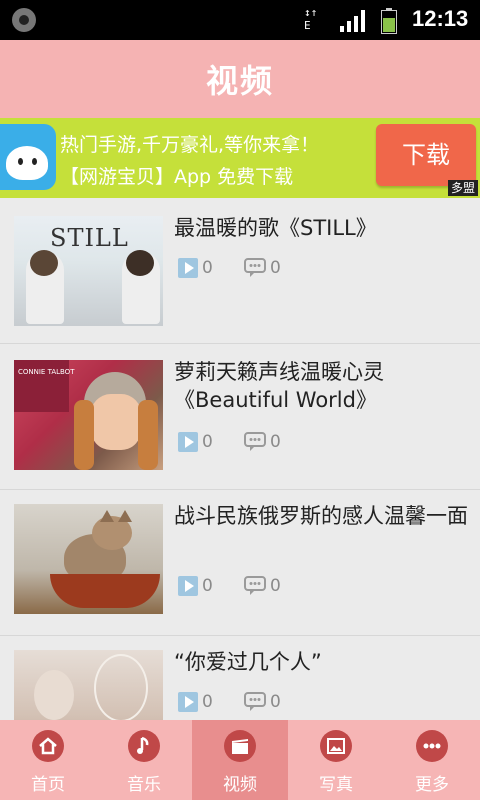  What do you see at coordinates (240, 20) in the screenshot?
I see `status-bar: ↕↑ E 12:13` at bounding box center [240, 20].